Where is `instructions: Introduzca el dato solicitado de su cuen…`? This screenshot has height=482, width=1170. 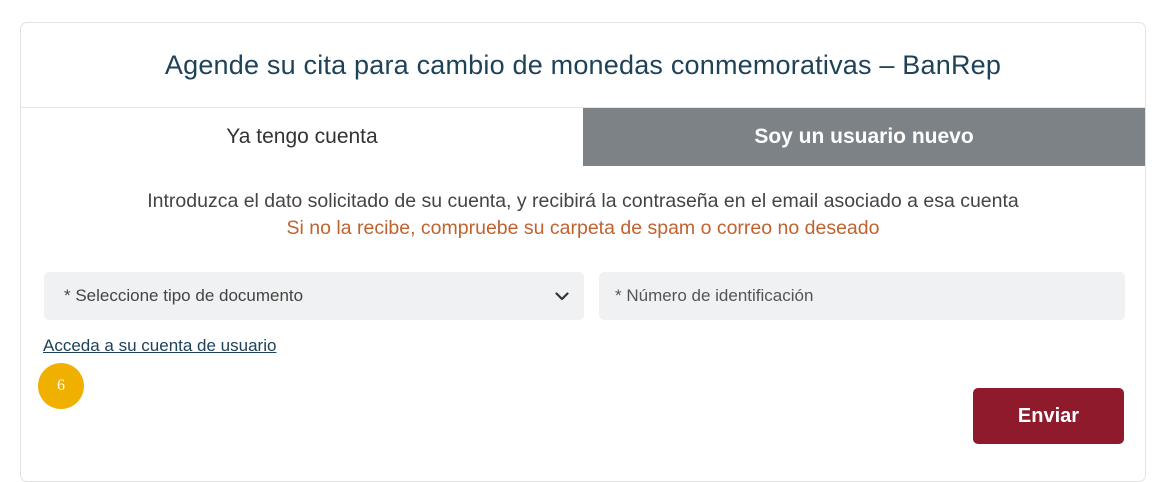
instructions: Introduzca el dato solicitado de su cuen… is located at coordinates (583, 215).